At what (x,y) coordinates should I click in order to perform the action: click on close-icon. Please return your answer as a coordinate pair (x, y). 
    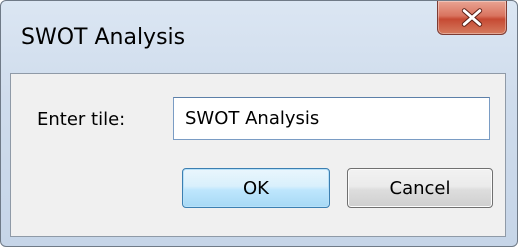
    Looking at the image, I should click on (472, 17).